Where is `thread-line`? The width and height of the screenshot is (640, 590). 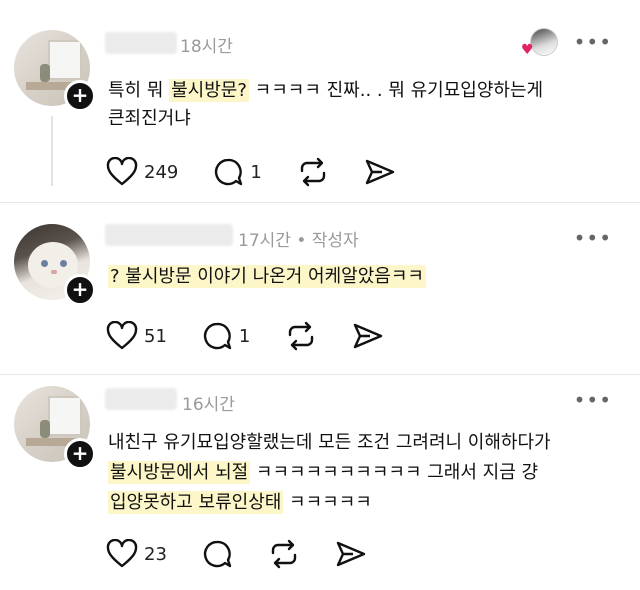
thread-line is located at coordinates (52, 151).